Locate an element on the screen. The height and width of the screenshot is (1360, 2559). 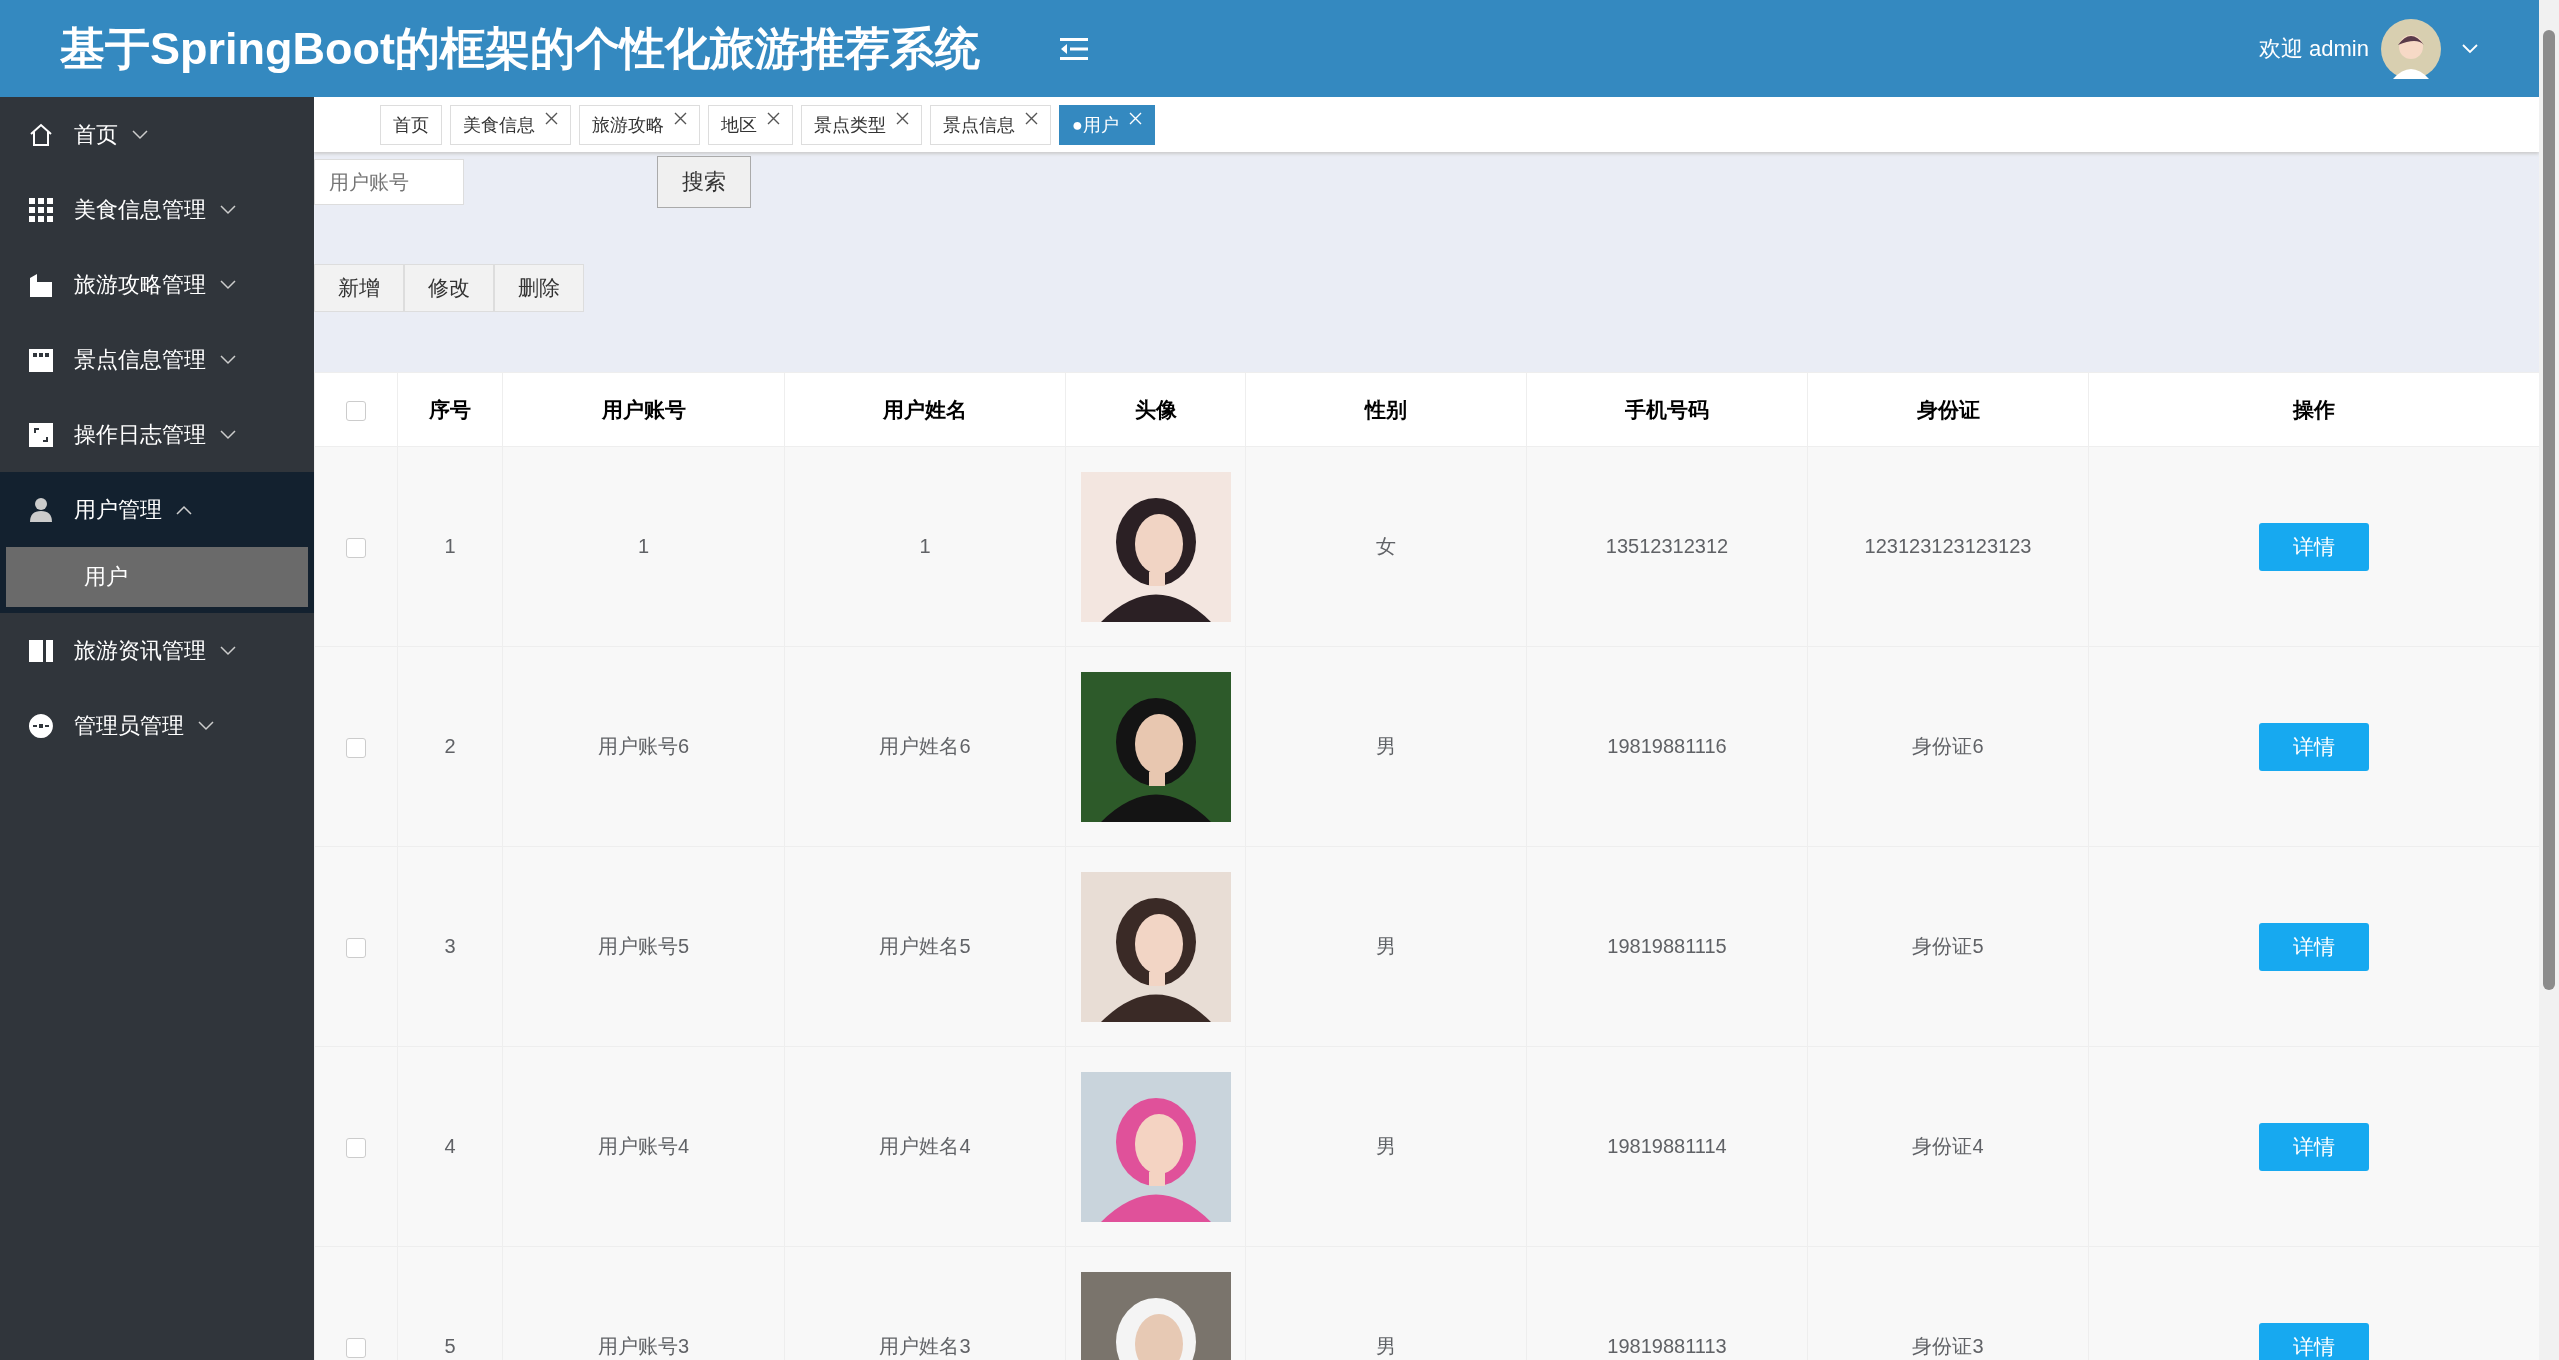
building-icon is located at coordinates (41, 284).